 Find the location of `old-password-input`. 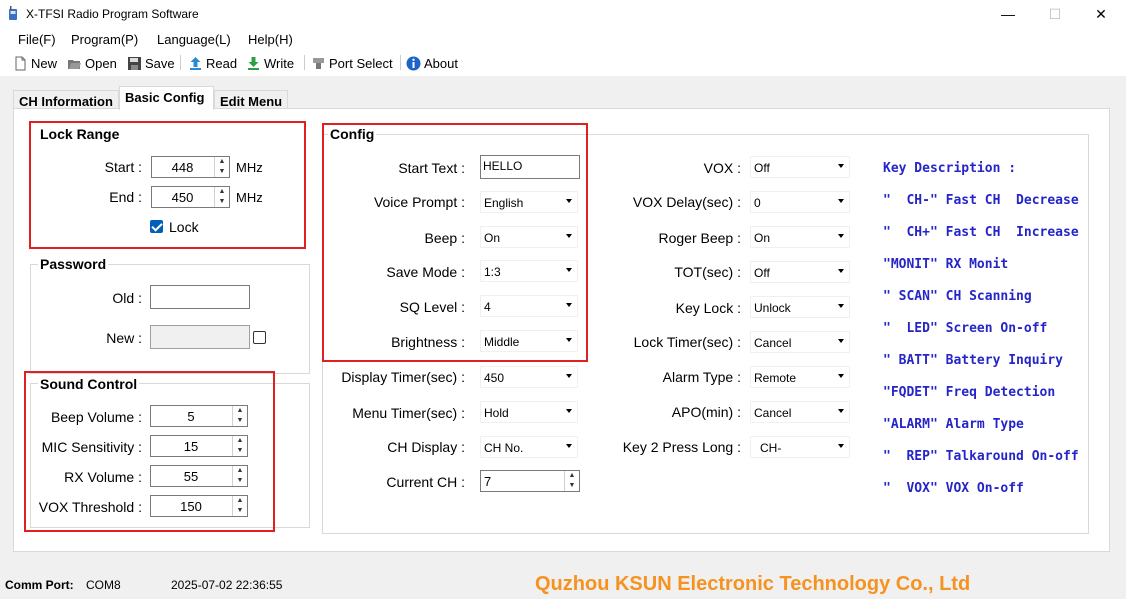

old-password-input is located at coordinates (200, 297).